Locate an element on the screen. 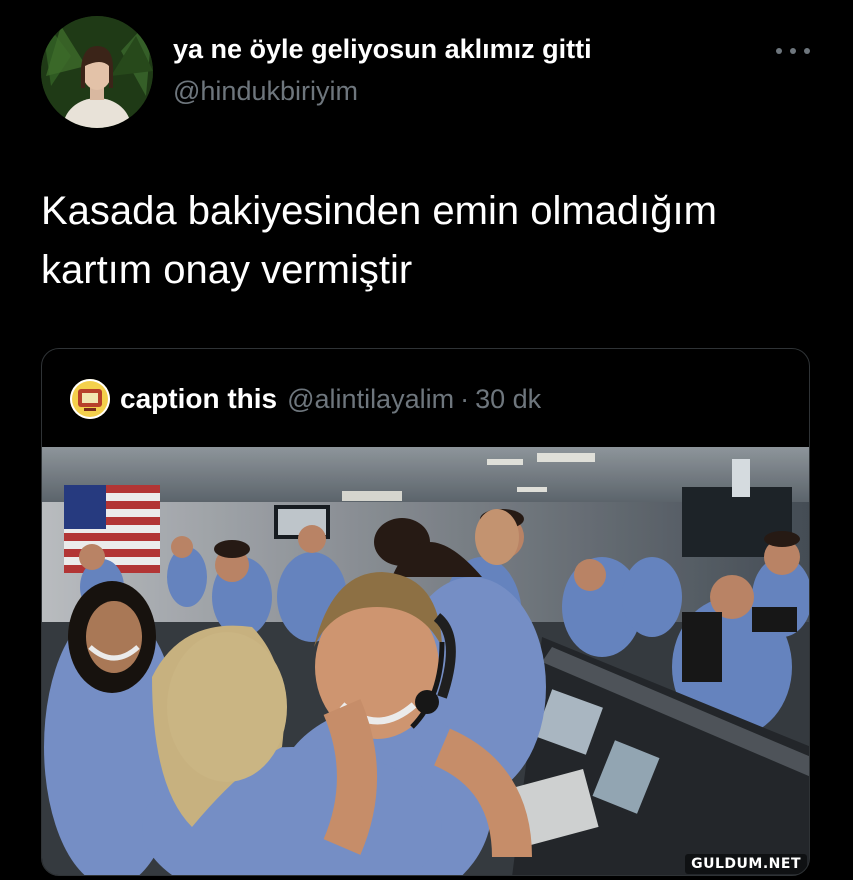 The width and height of the screenshot is (853, 880). profile-photo-icon is located at coordinates (97, 72).